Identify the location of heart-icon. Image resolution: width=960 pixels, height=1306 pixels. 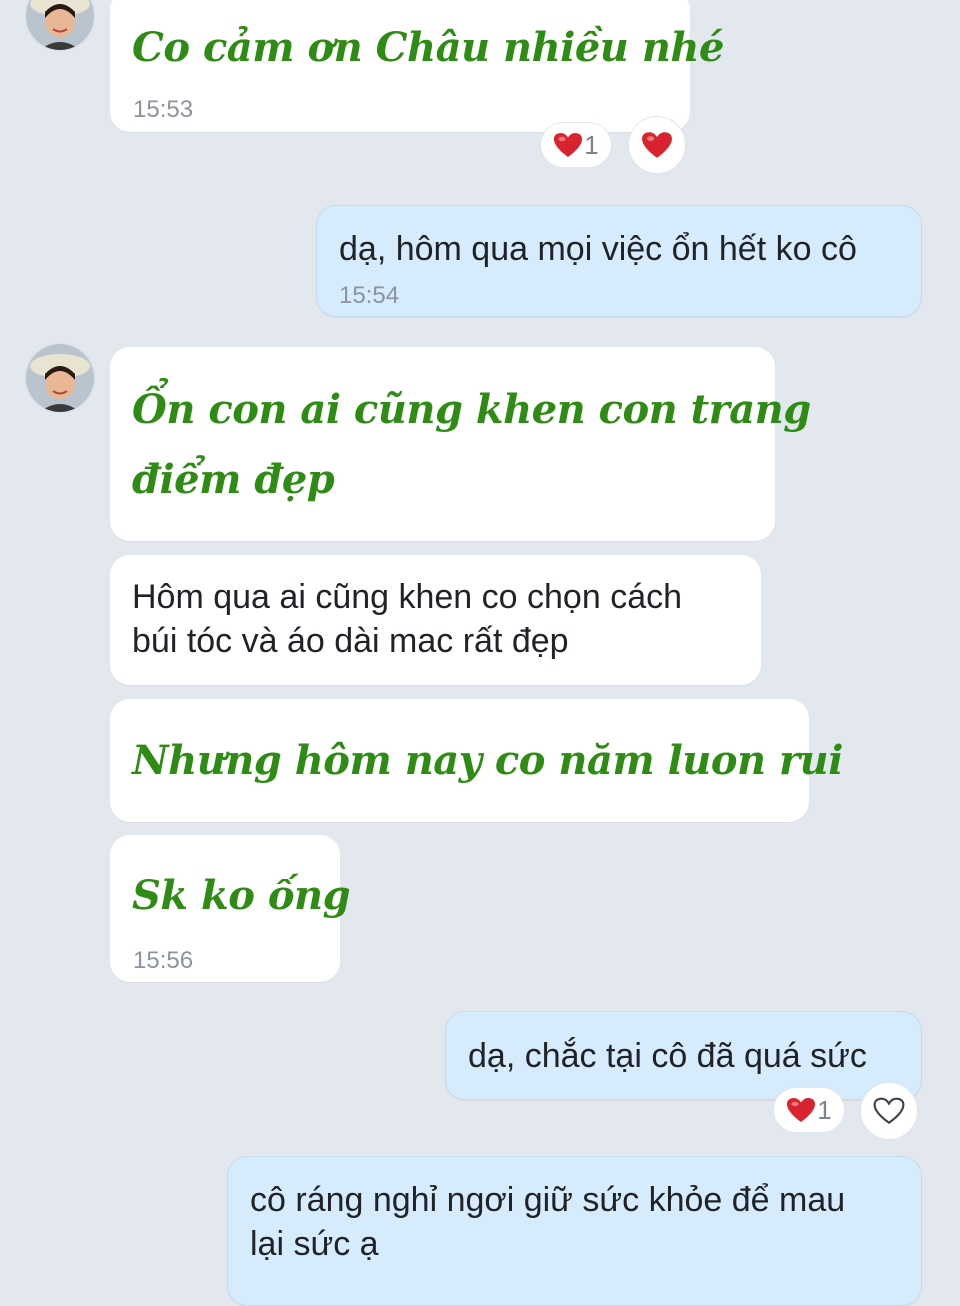
(657, 145).